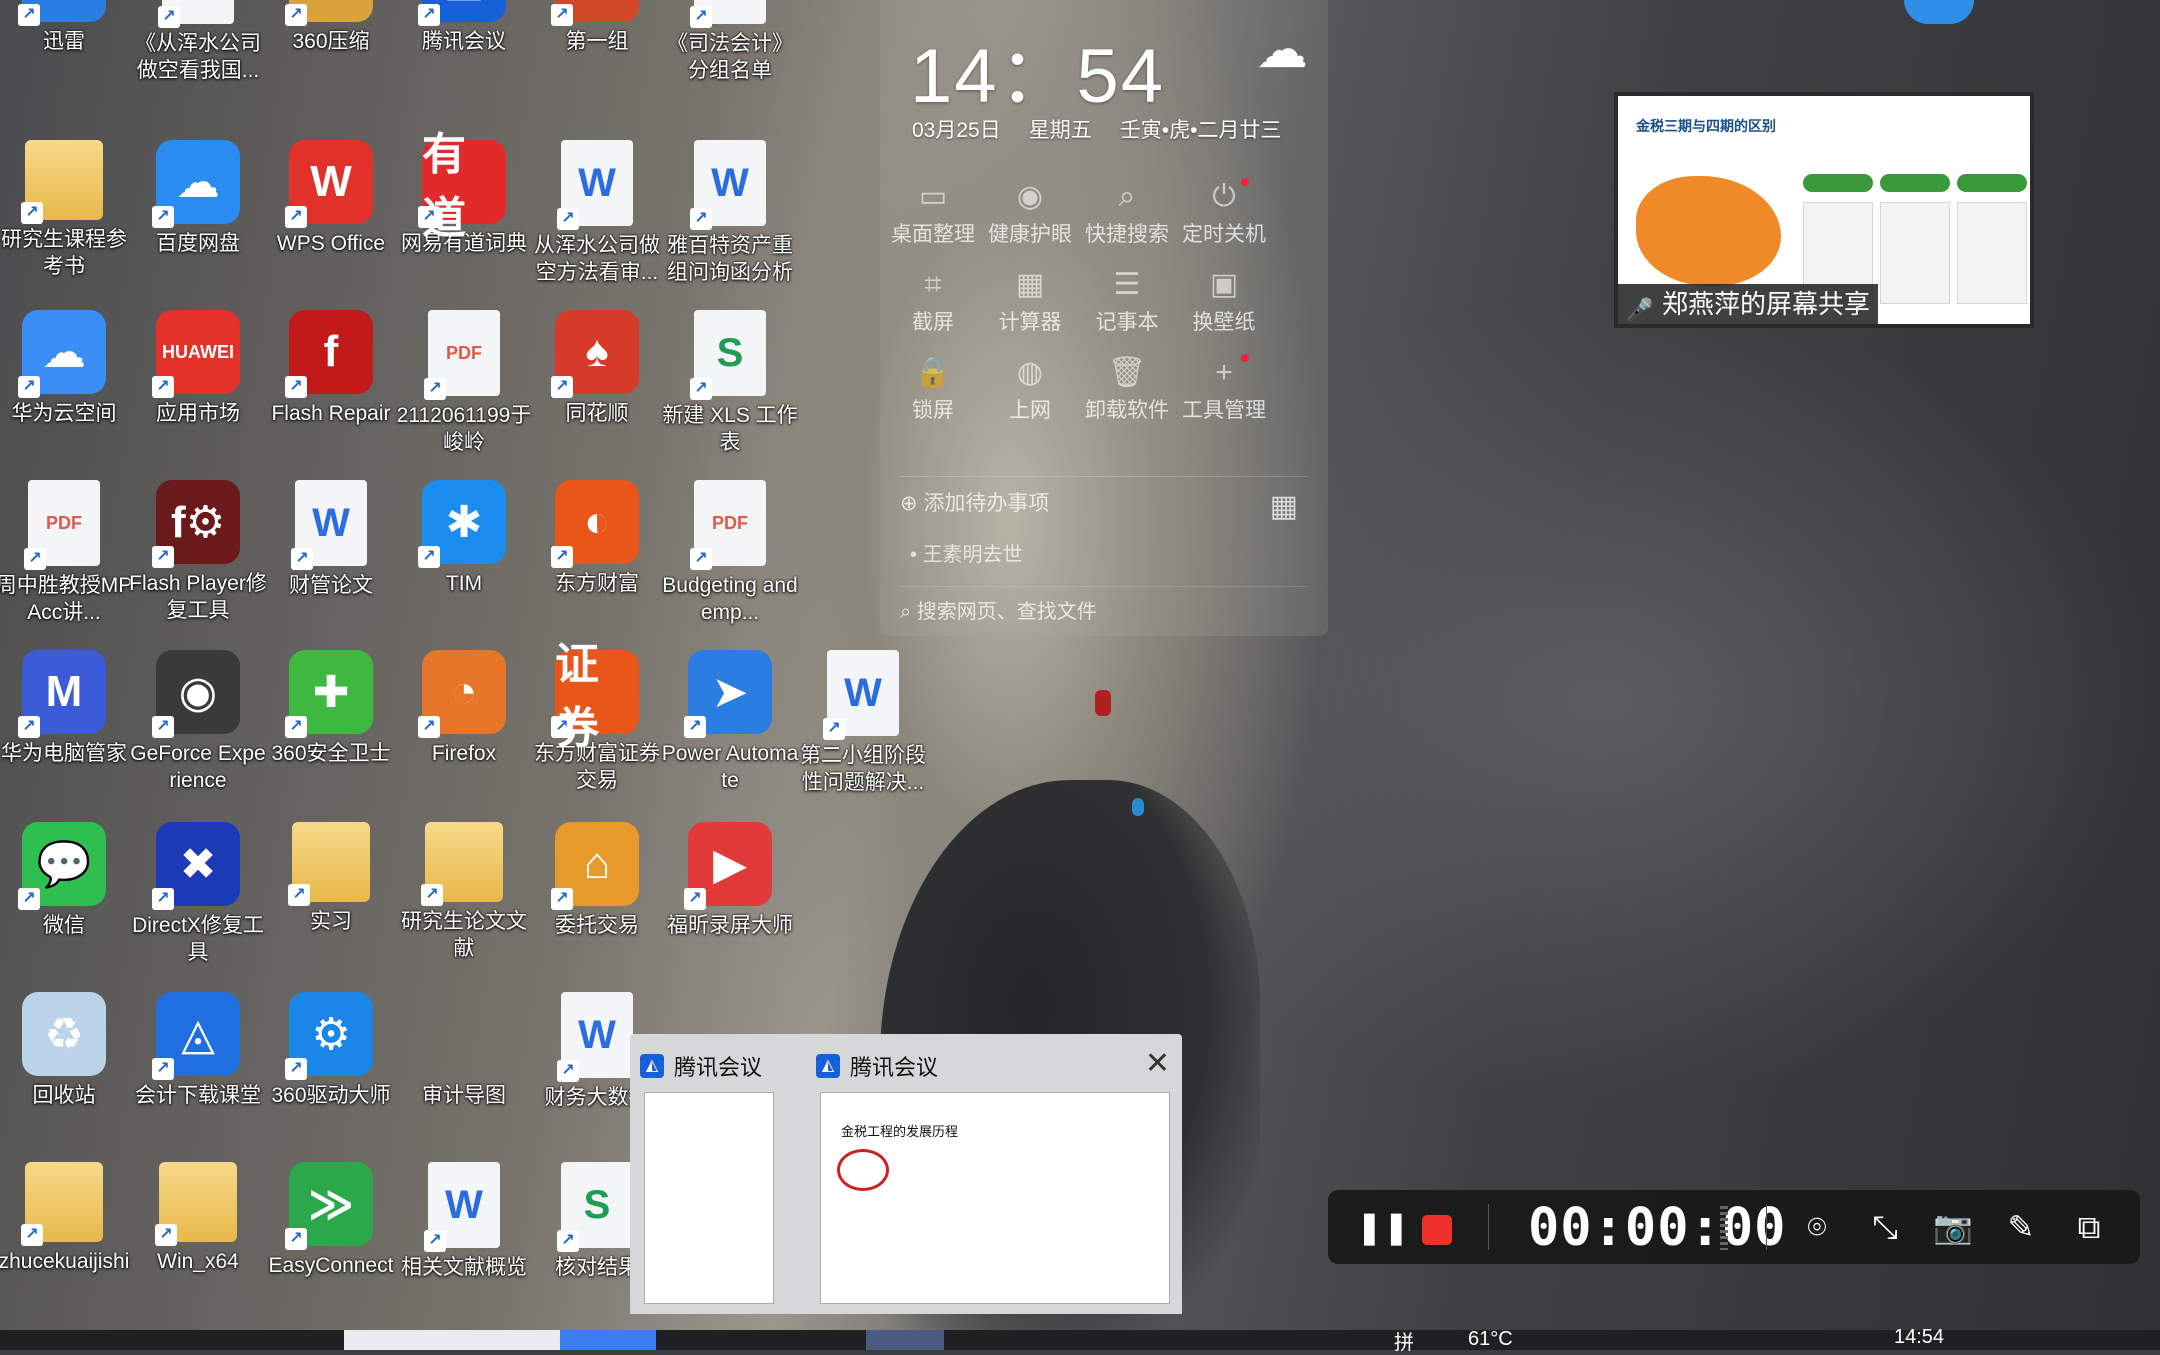 Image resolution: width=2160 pixels, height=1355 pixels. I want to click on widget-tool-button: ⏻ 定时关机, so click(1224, 212).